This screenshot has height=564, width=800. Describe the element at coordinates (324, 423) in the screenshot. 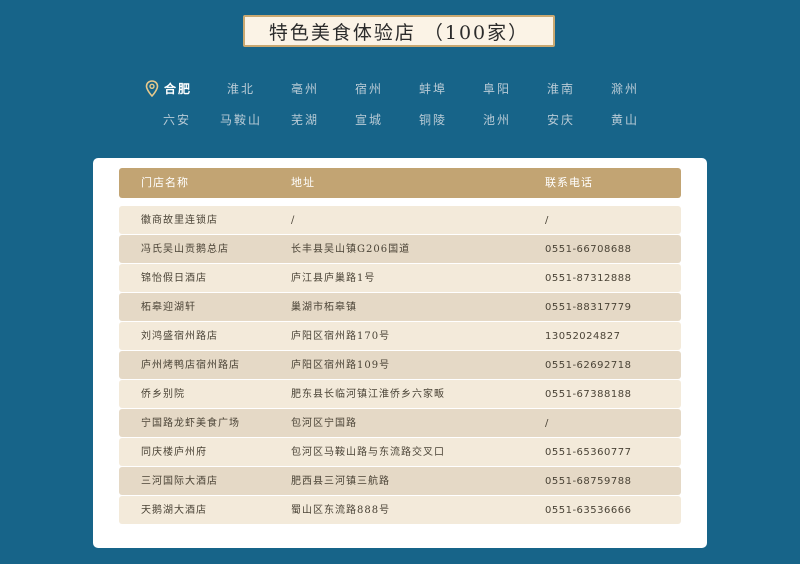

I see `store-address: 包河区宁国路` at that location.